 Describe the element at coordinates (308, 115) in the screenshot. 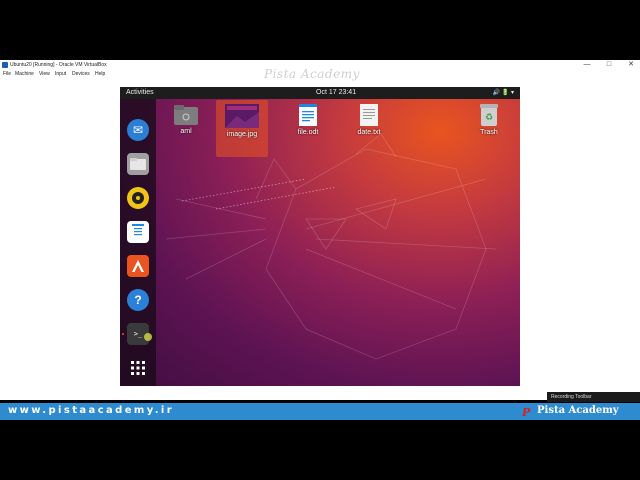

I see `document-icon` at that location.